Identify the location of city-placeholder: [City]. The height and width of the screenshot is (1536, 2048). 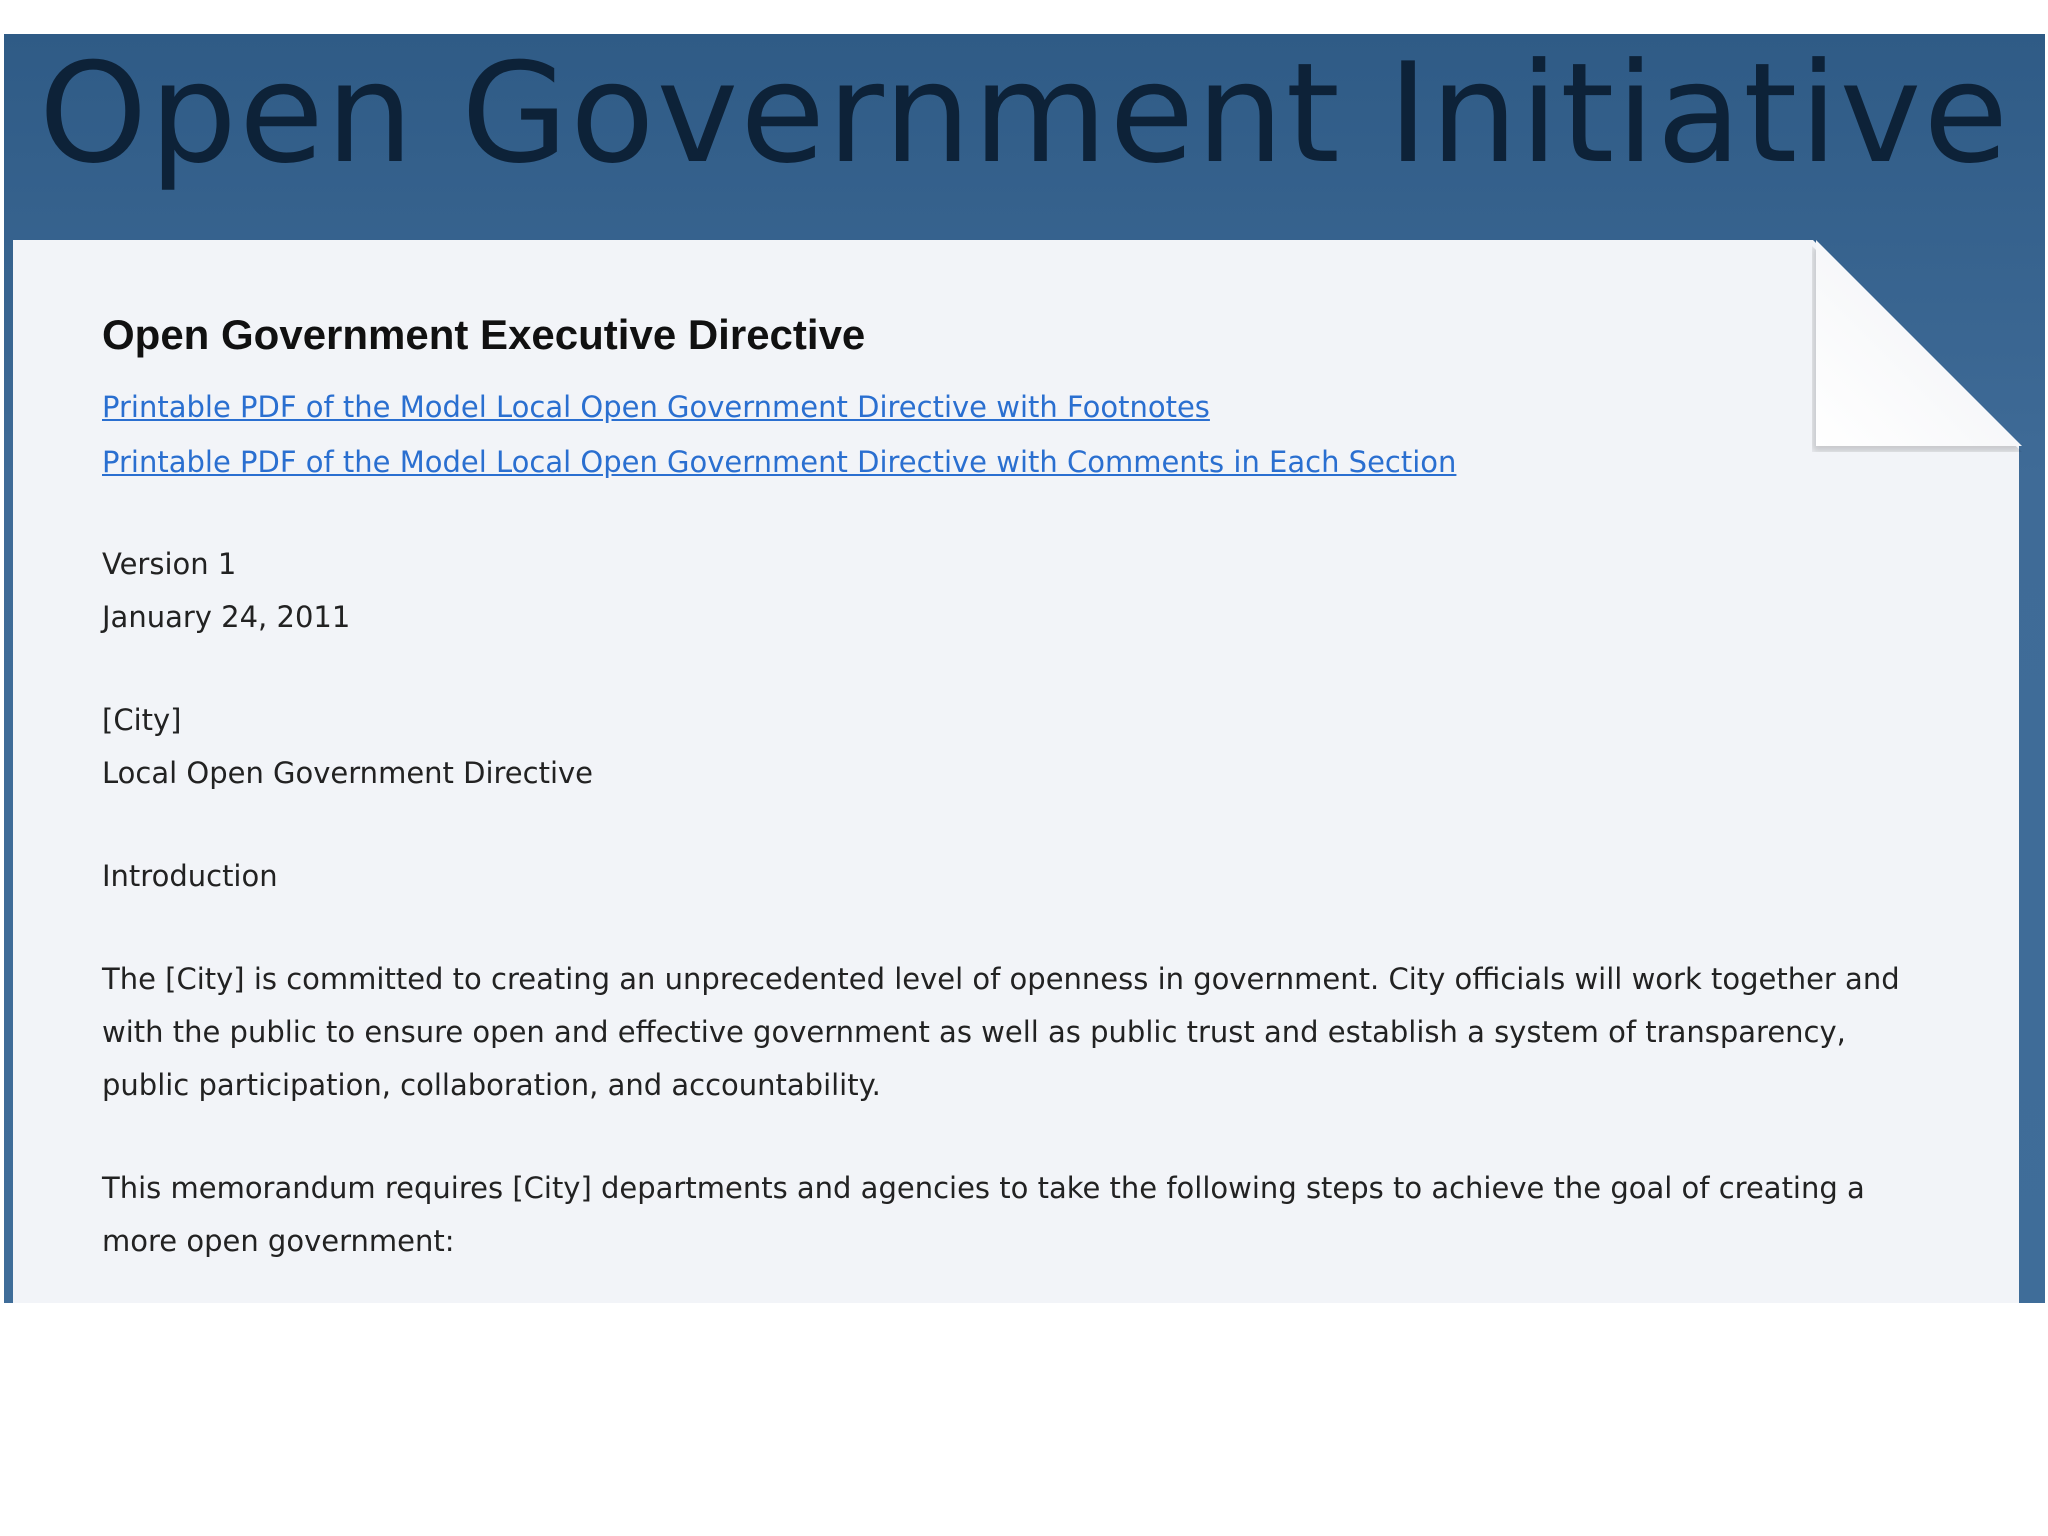
(142, 720).